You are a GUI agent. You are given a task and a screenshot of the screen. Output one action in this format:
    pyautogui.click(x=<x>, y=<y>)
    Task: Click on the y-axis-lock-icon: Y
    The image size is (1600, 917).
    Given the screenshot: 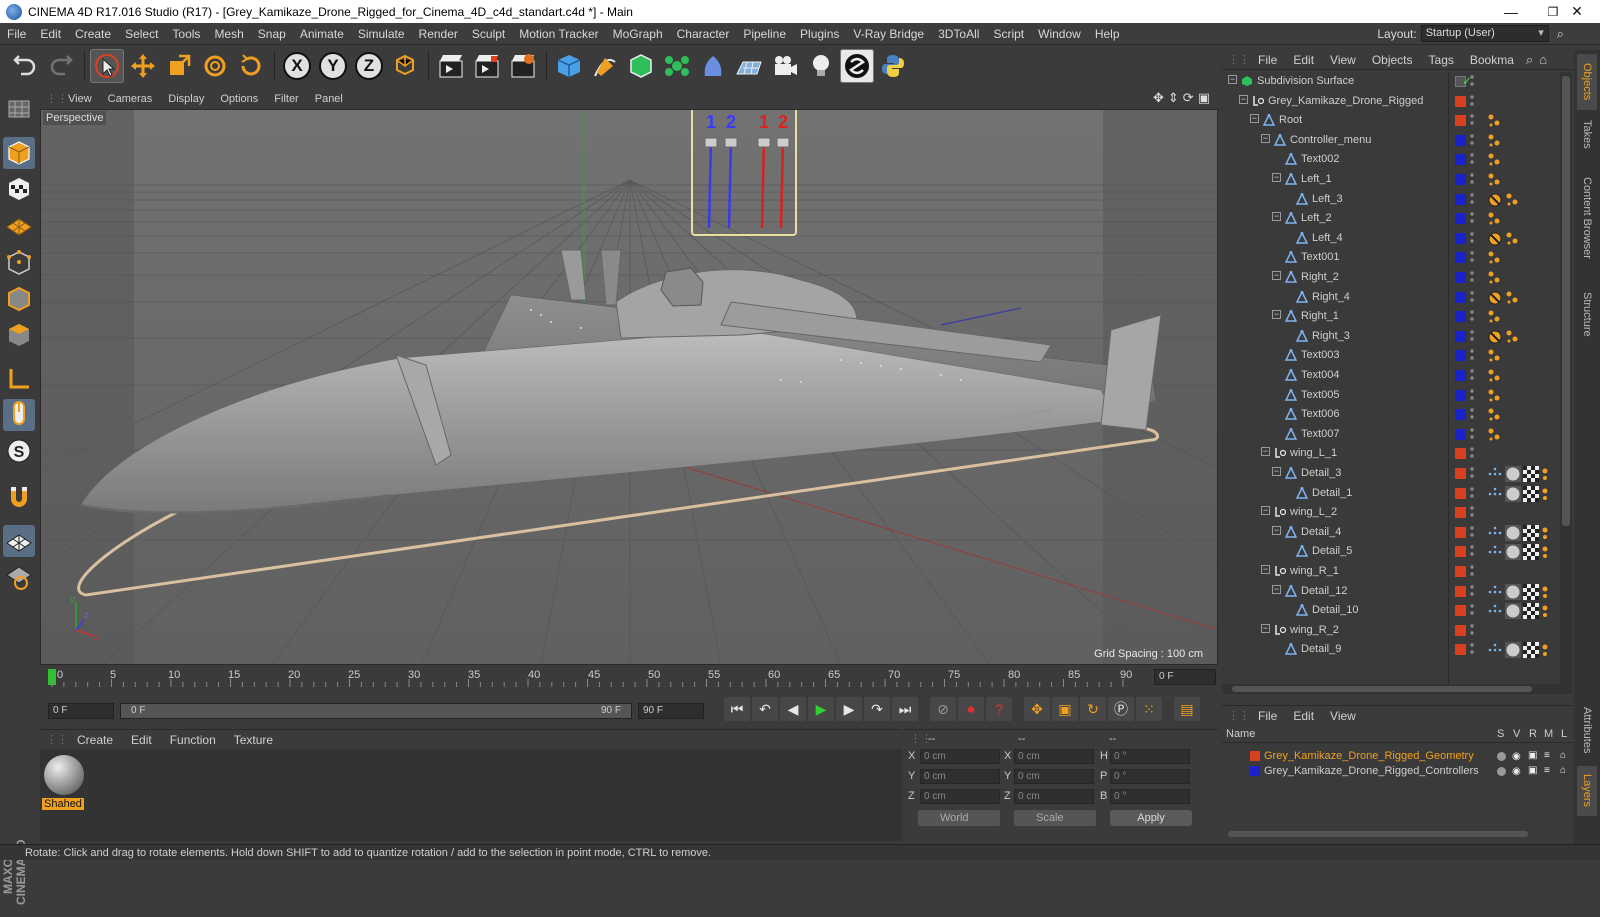 What is the action you would take?
    pyautogui.click(x=333, y=66)
    